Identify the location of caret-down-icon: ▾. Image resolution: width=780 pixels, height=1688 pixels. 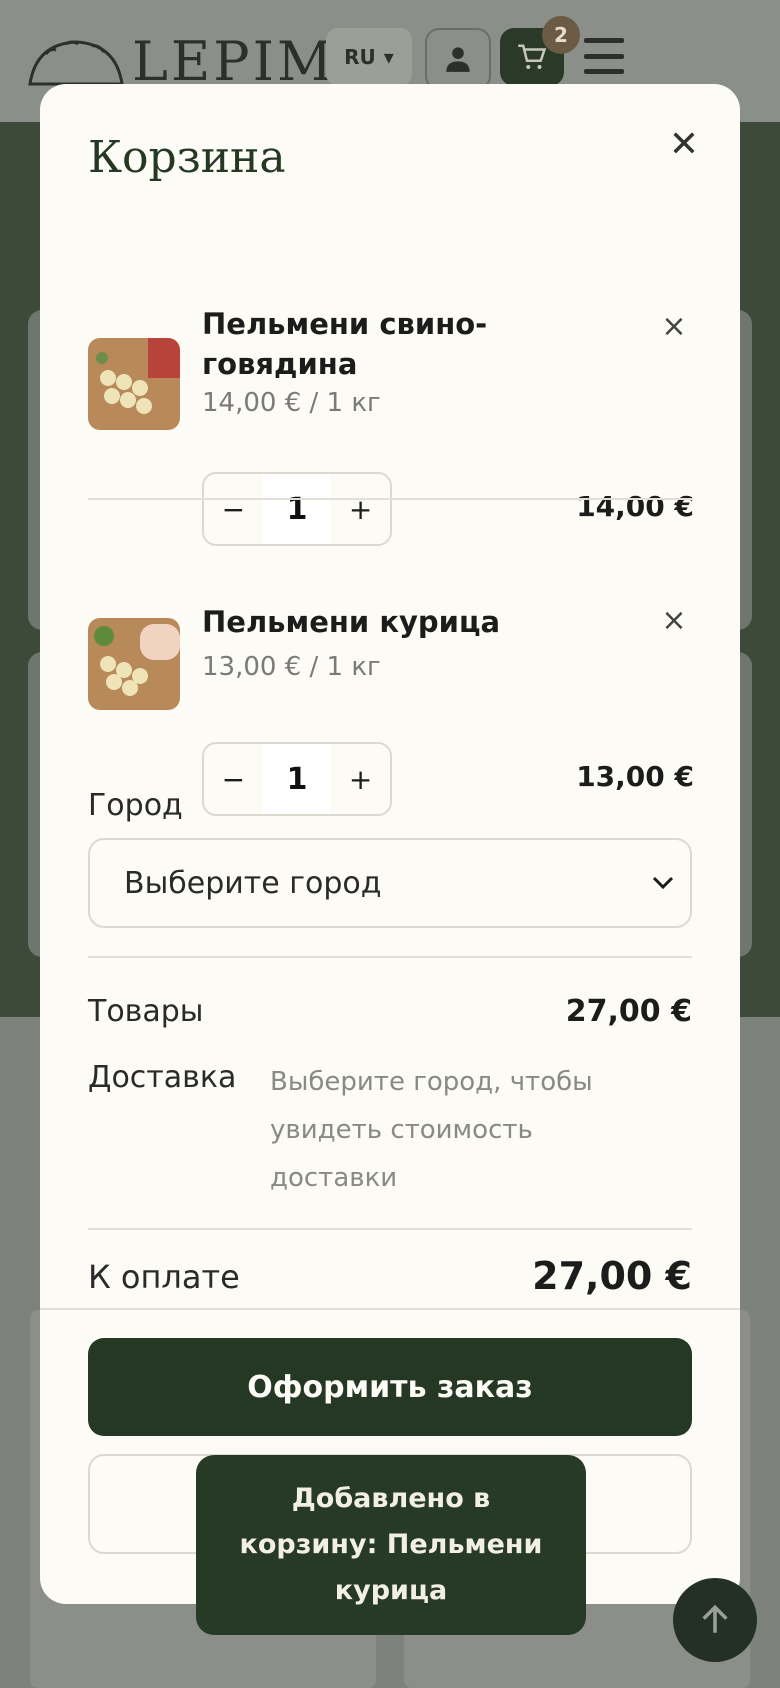
(388, 57).